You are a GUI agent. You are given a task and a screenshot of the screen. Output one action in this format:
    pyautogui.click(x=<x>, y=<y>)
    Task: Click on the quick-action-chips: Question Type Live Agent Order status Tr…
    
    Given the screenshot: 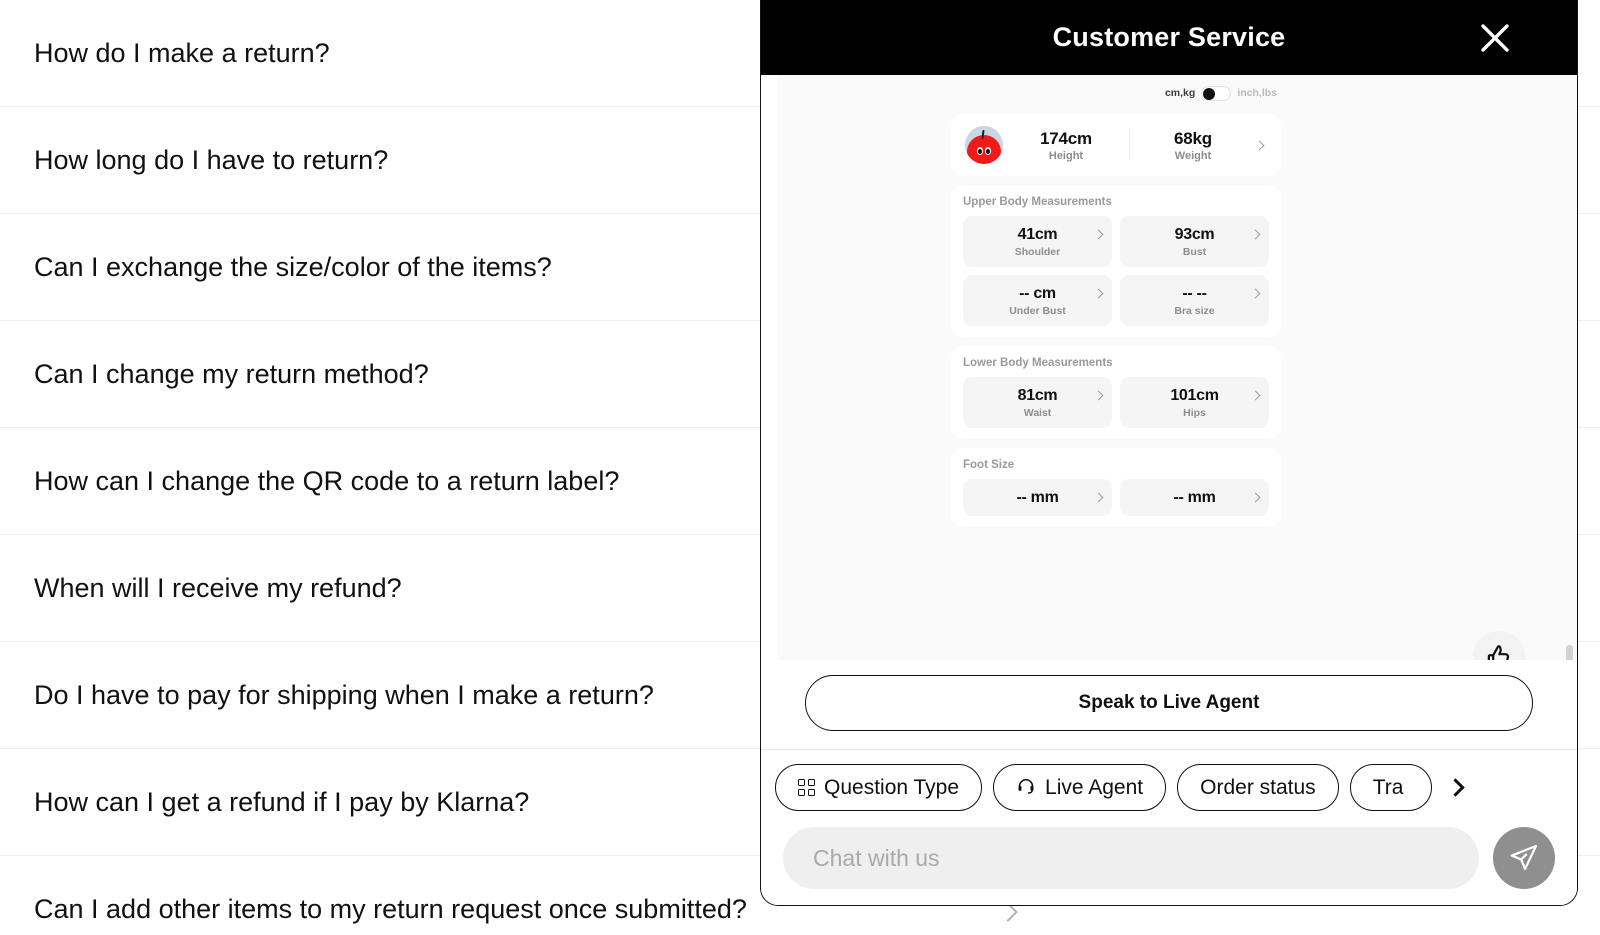 What is the action you would take?
    pyautogui.click(x=1169, y=787)
    